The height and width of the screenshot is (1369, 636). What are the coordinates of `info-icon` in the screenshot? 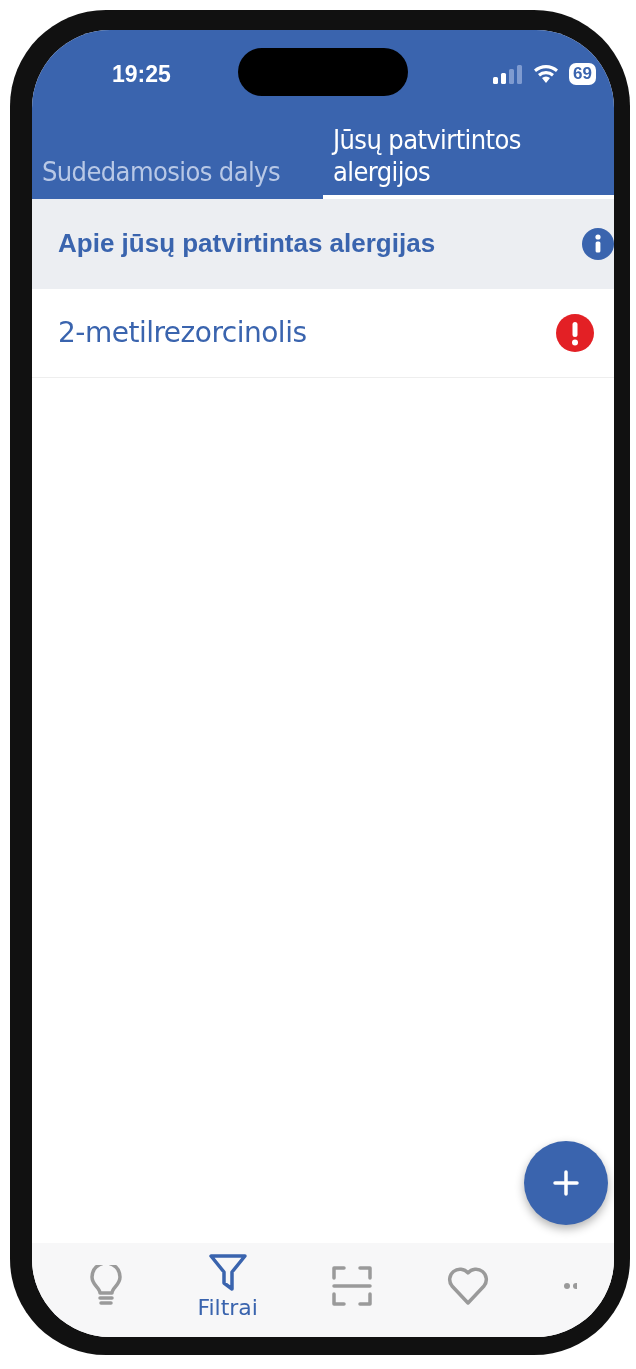 It's located at (598, 243).